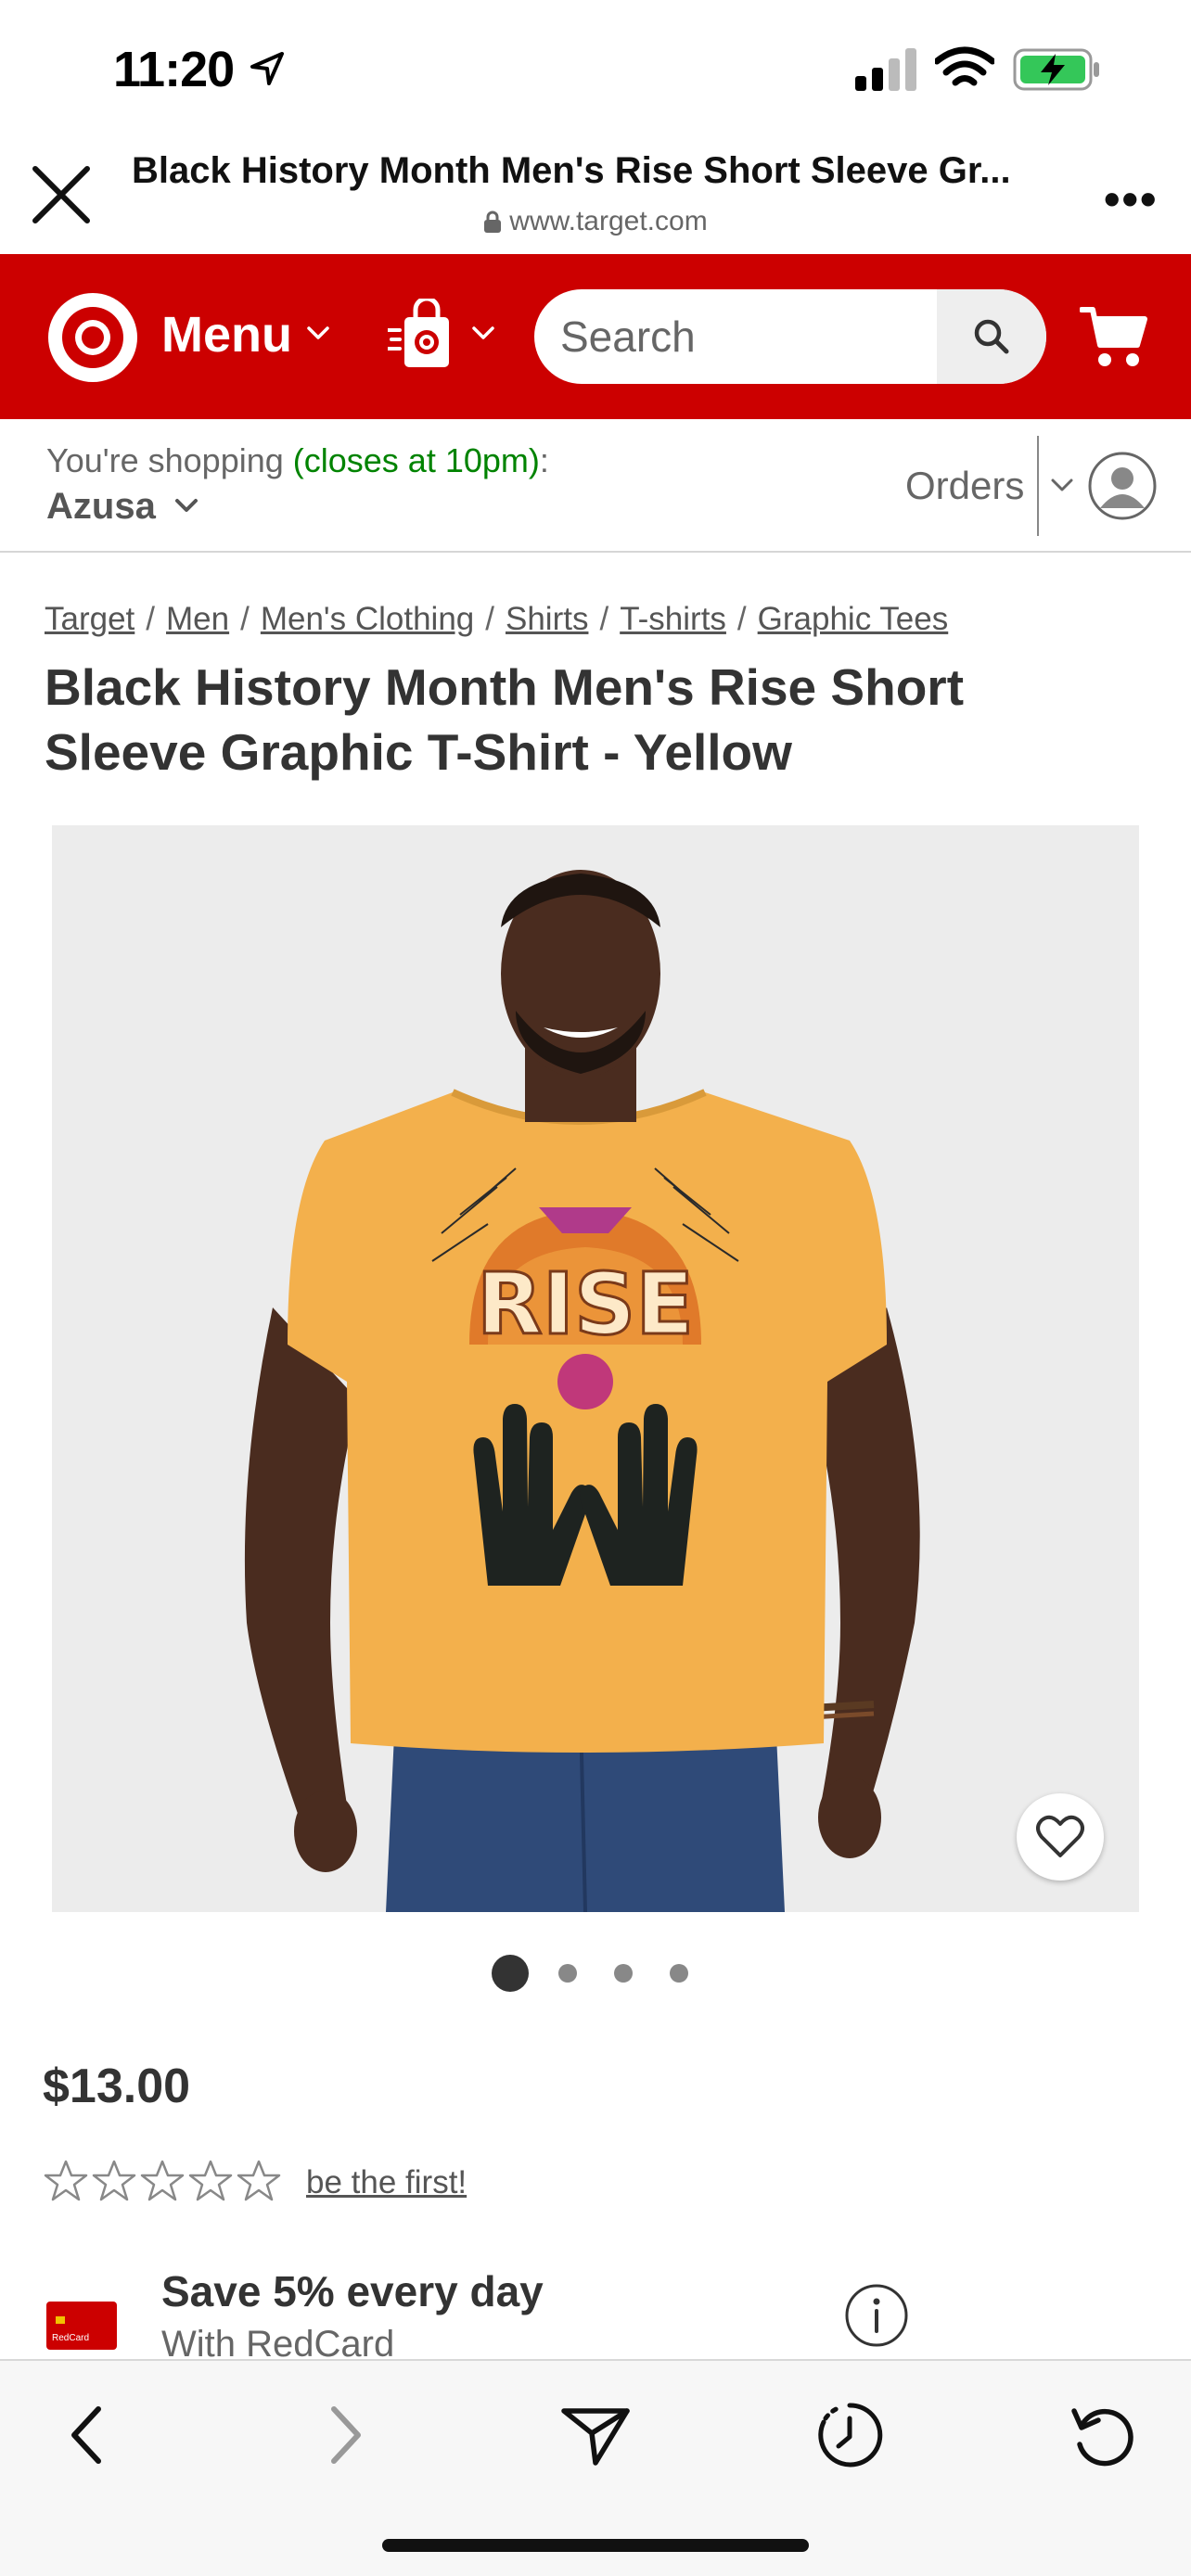 The image size is (1191, 2576). Describe the element at coordinates (964, 486) in the screenshot. I see `orders-link: Orders` at that location.